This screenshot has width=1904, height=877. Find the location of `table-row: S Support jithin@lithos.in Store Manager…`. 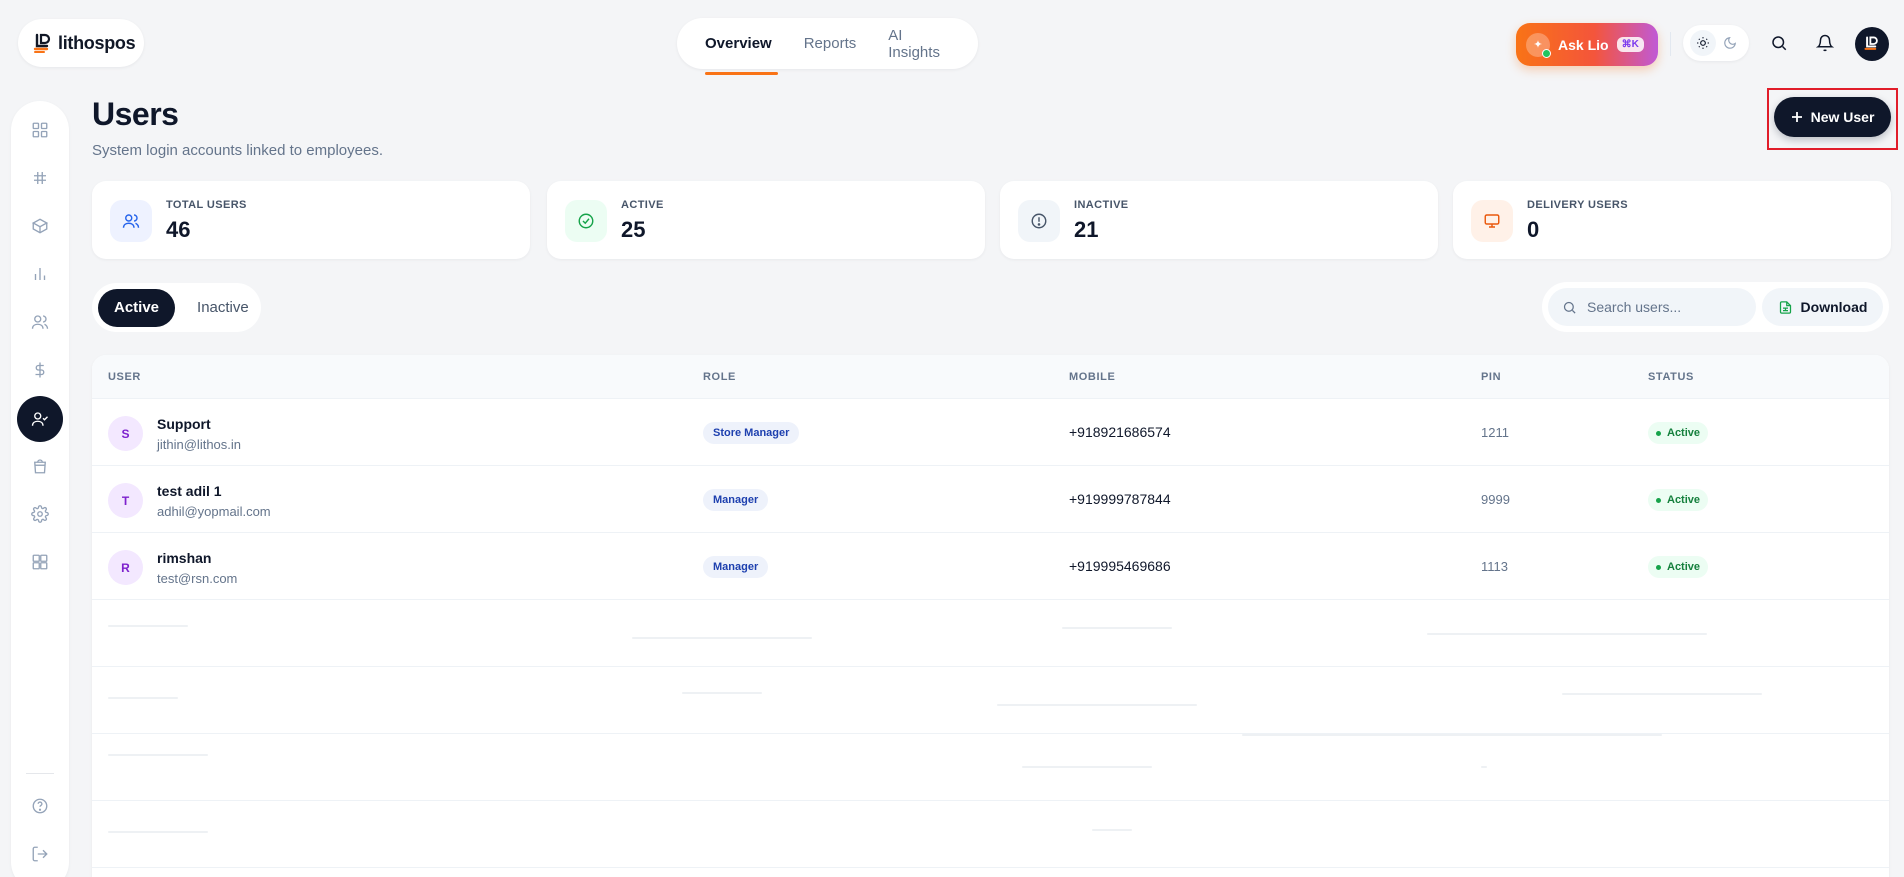

table-row: S Support jithin@lithos.in Store Manager… is located at coordinates (990, 432).